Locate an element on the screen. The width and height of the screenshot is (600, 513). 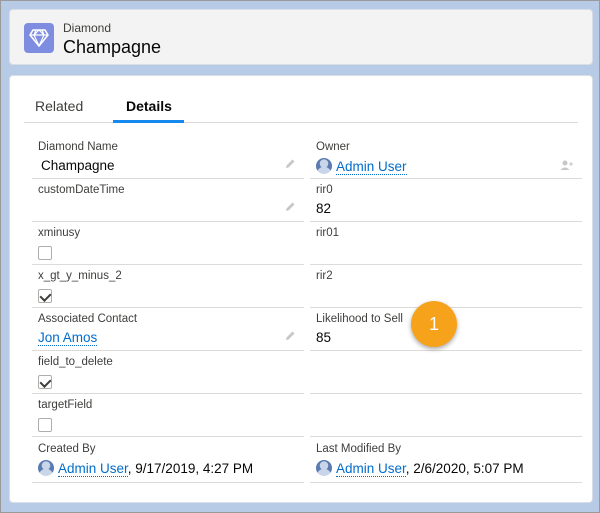
tab-divider is located at coordinates (301, 122).